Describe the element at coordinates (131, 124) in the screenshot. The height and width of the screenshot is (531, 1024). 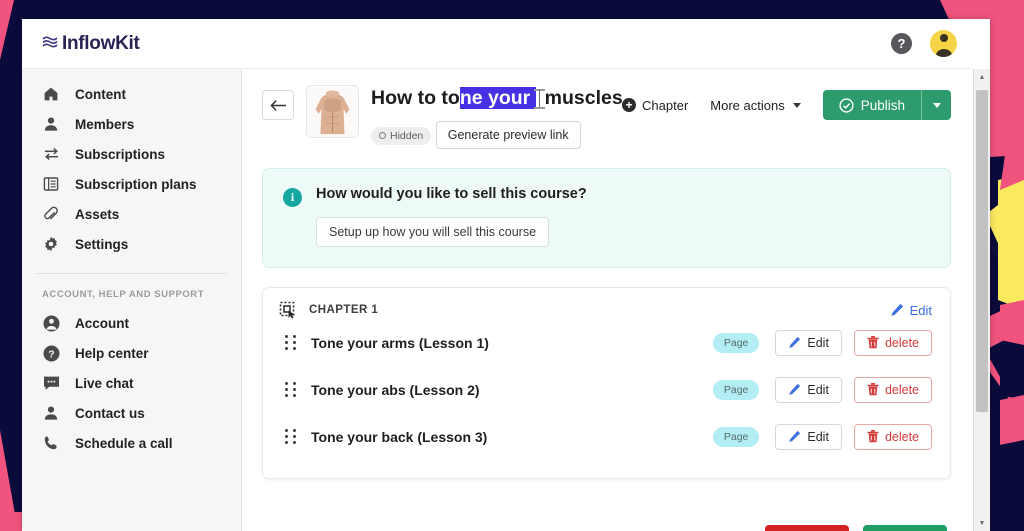
I see `sidebar-item-members: Members` at that location.